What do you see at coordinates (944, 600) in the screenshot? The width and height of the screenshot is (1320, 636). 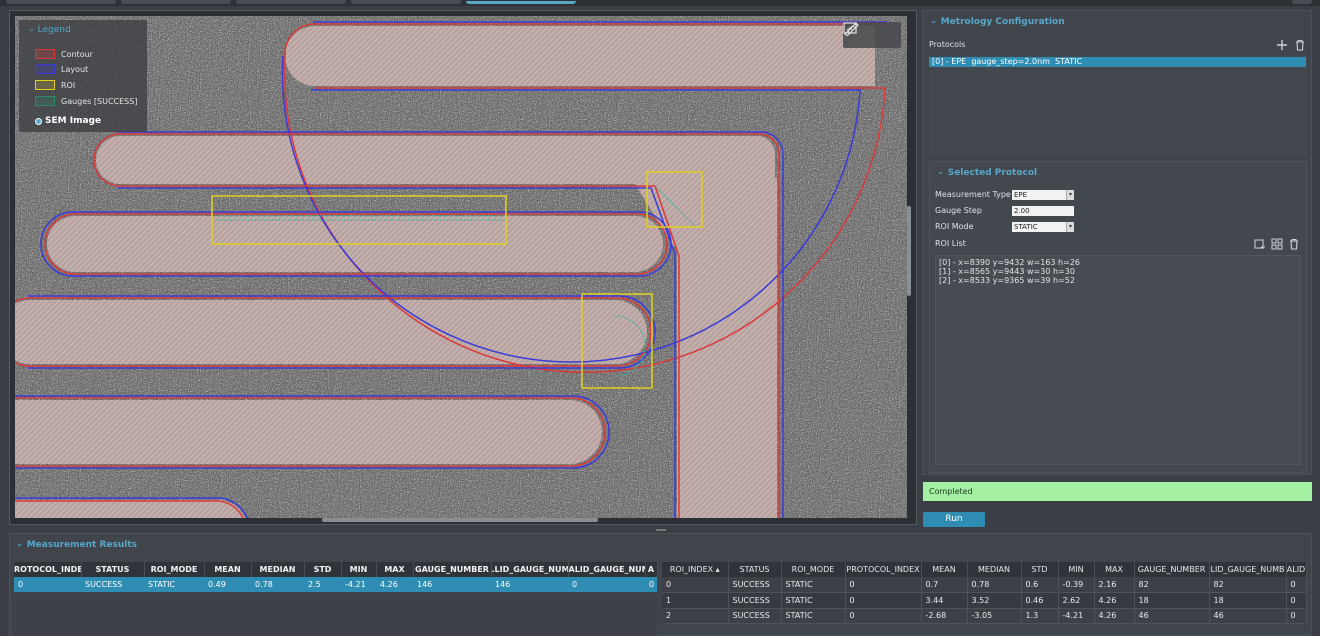 I see `table-cell: 3.44` at bounding box center [944, 600].